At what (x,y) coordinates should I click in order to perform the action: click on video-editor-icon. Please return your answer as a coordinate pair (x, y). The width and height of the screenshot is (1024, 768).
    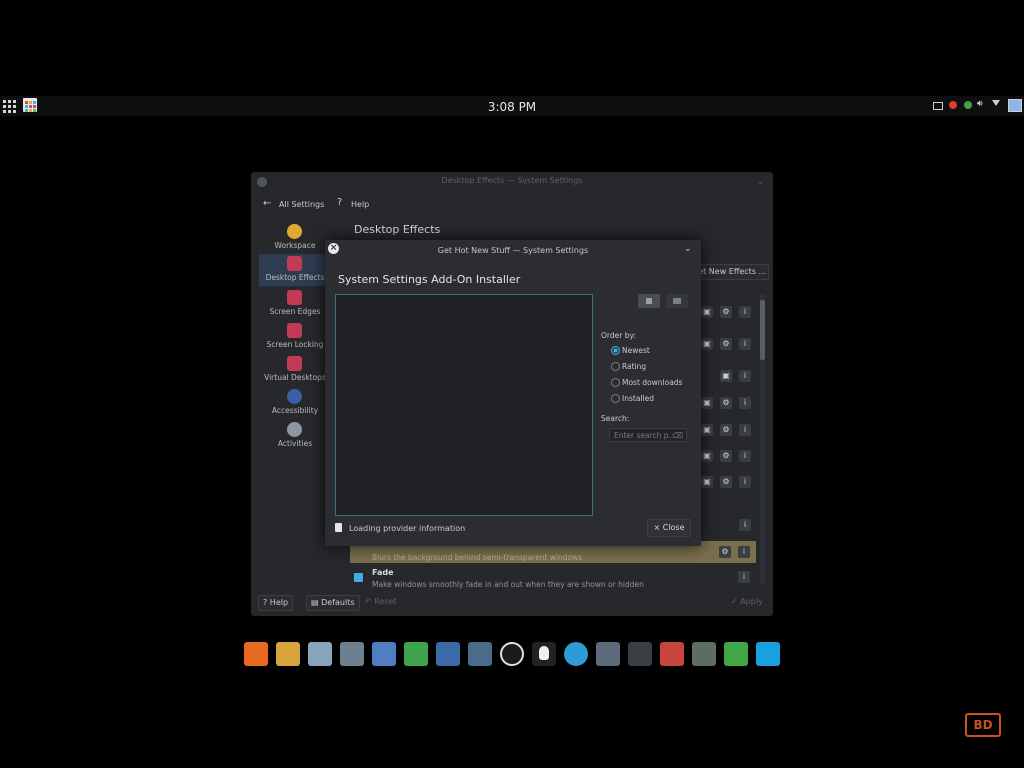
    Looking at the image, I should click on (448, 654).